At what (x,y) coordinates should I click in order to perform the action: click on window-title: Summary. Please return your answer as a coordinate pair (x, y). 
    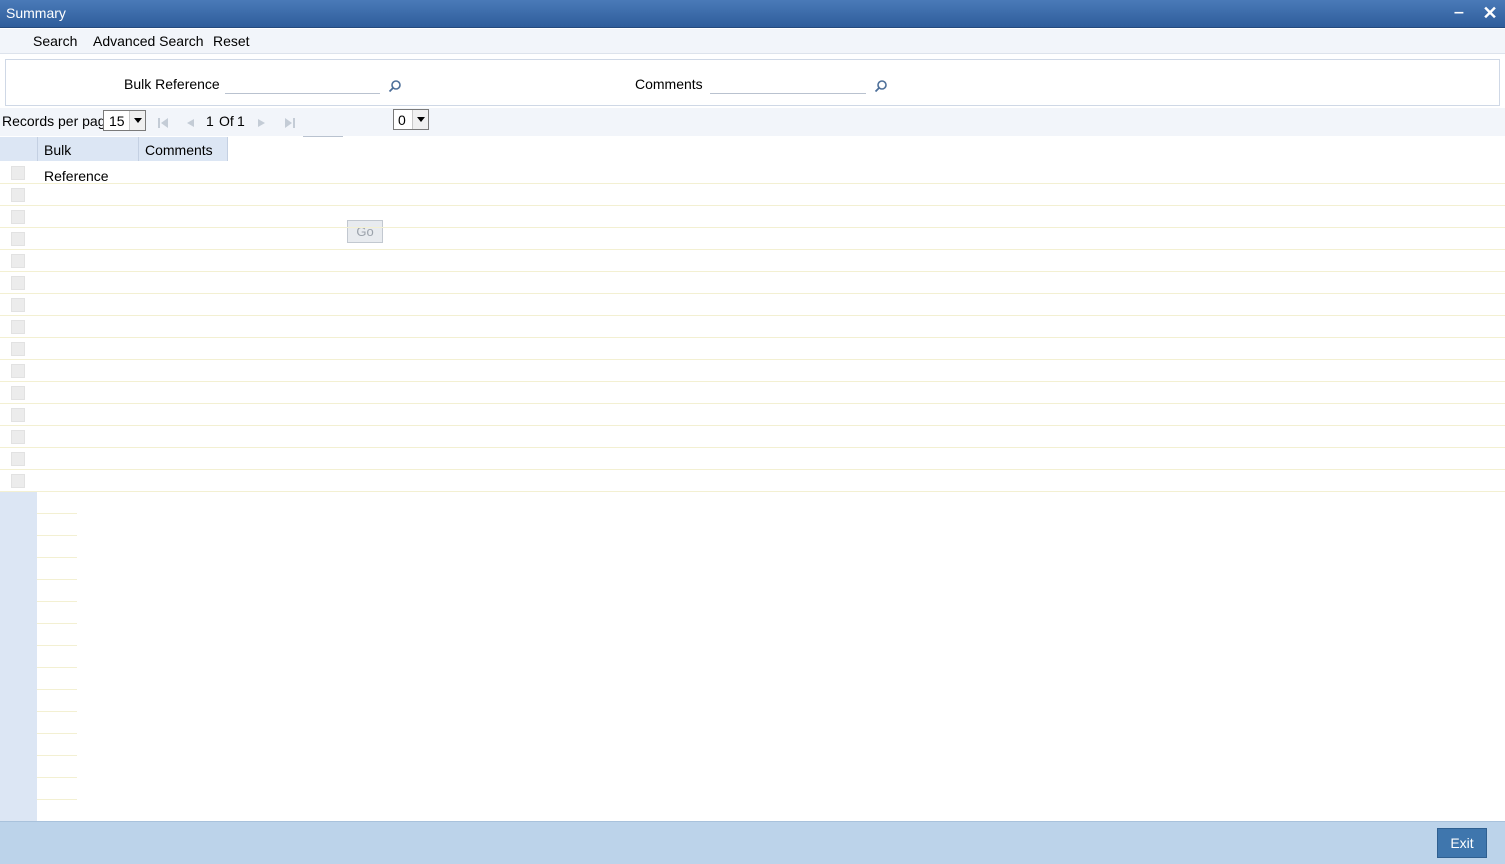
    Looking at the image, I should click on (36, 13).